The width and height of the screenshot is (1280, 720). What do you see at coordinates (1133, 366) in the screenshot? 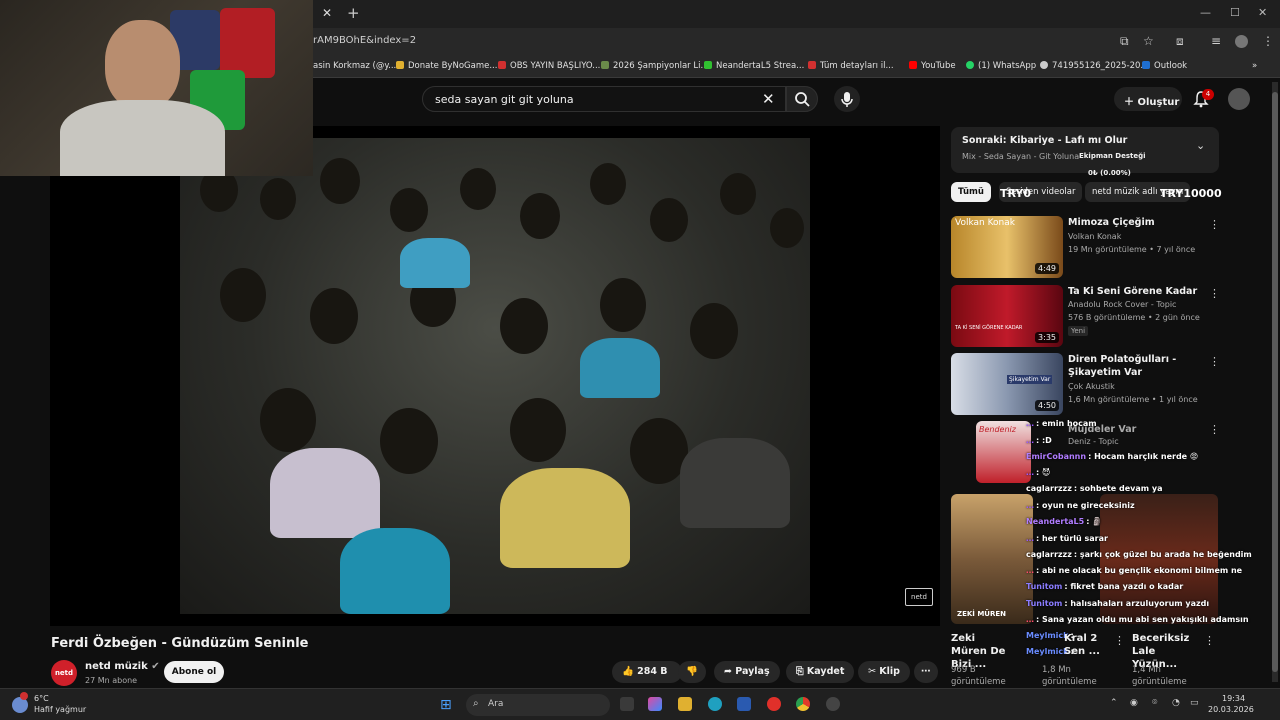
I see `recommendation-title: Diren Polatoğulları - Şikayetim Var` at bounding box center [1133, 366].